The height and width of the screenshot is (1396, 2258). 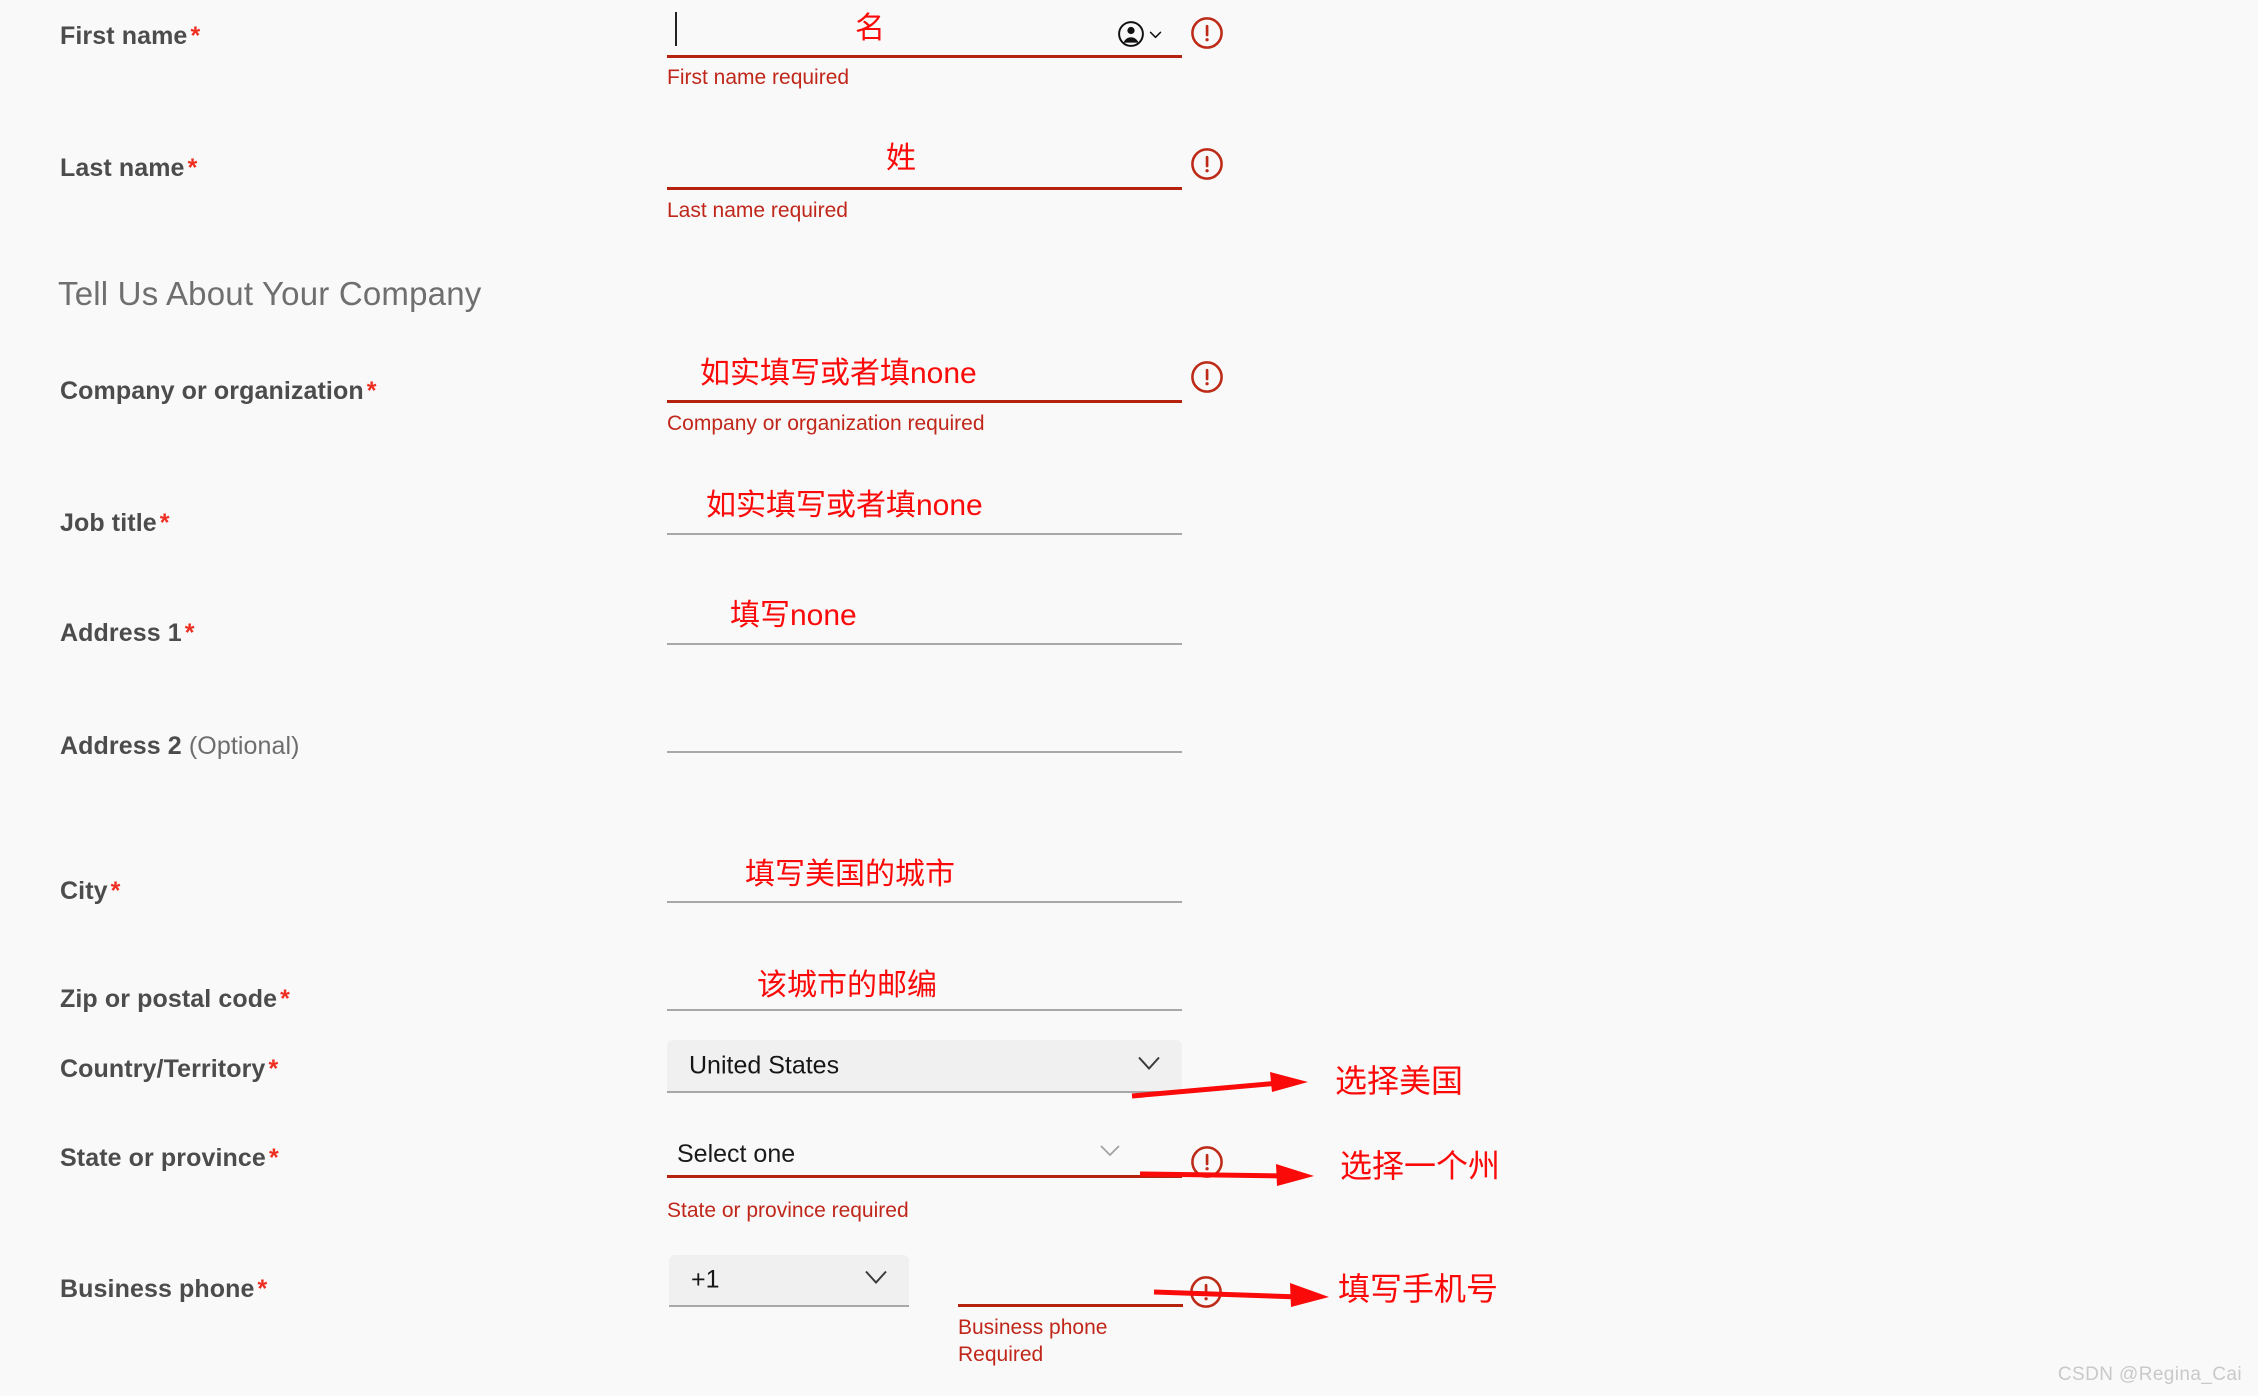 What do you see at coordinates (850, 874) in the screenshot?
I see `annotation-city: 填写美国的城市` at bounding box center [850, 874].